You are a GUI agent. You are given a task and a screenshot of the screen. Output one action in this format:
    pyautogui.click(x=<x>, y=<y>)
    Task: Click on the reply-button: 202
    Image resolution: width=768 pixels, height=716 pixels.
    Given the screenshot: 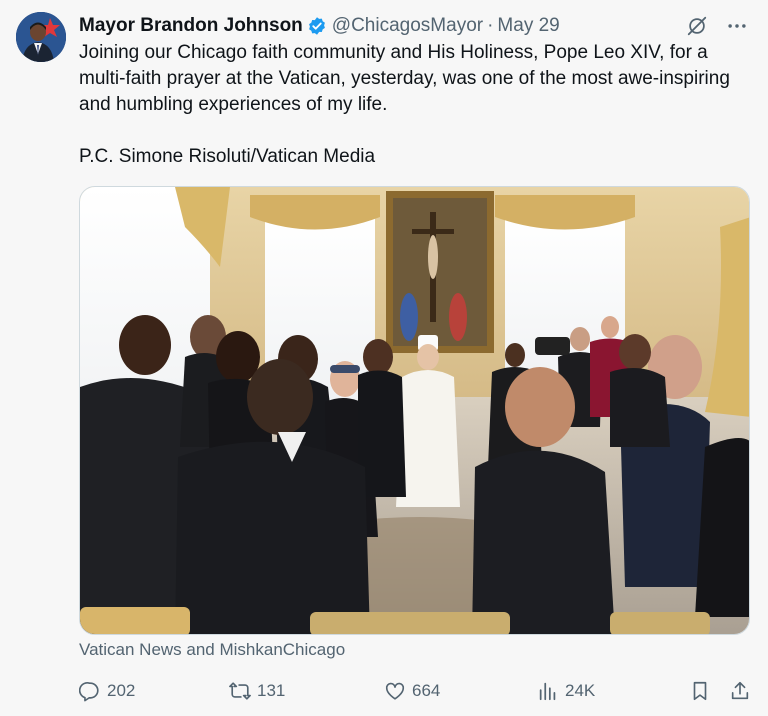 What is the action you would take?
    pyautogui.click(x=107, y=691)
    